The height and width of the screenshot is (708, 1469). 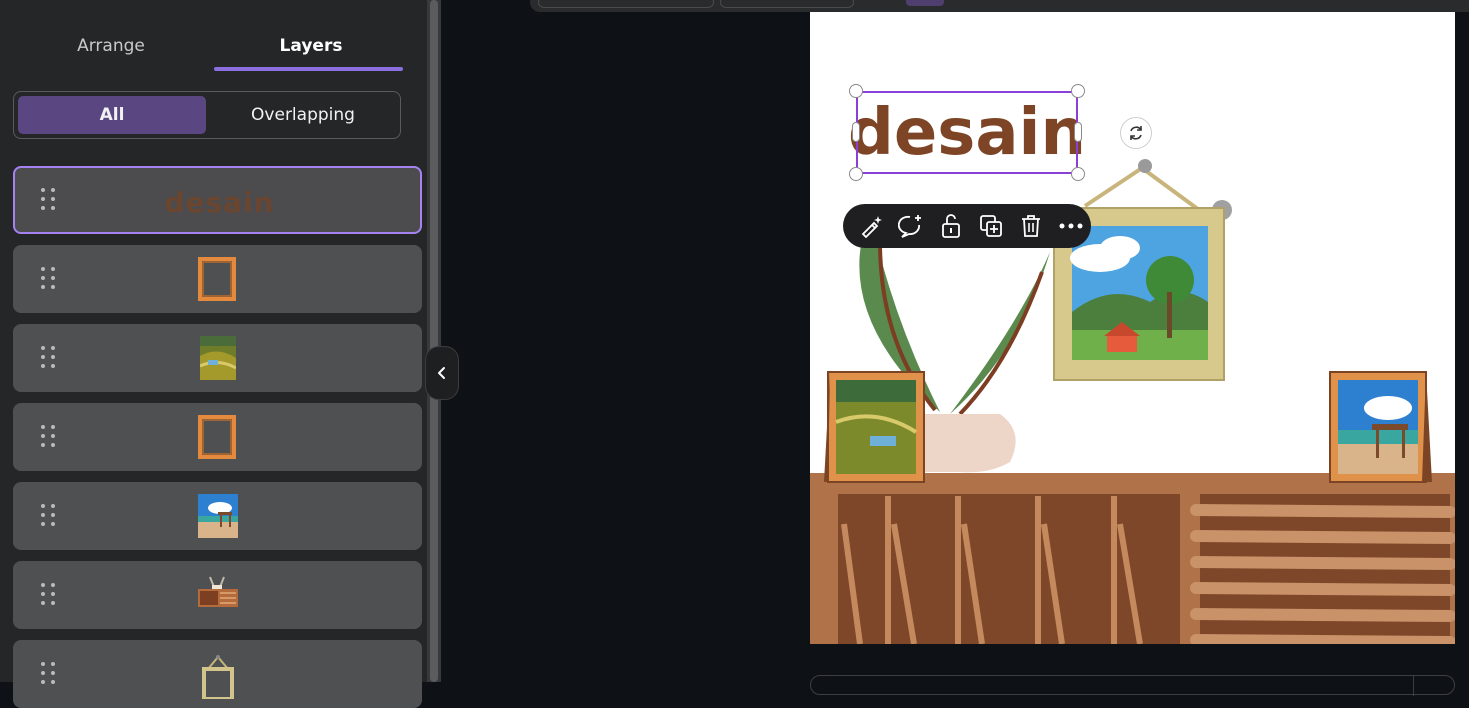 I want to click on unlock-icon, so click(x=951, y=226).